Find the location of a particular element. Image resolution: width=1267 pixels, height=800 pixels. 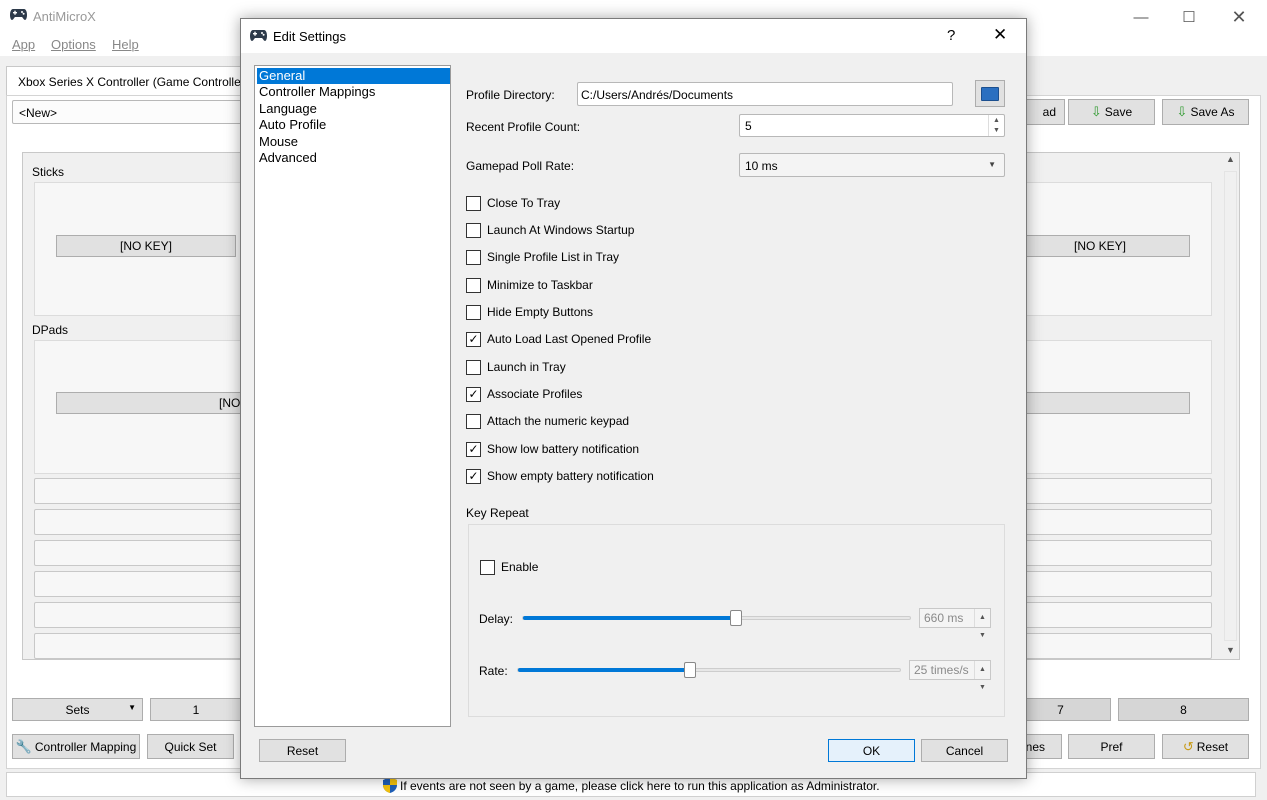

browse-folder-button is located at coordinates (990, 93).